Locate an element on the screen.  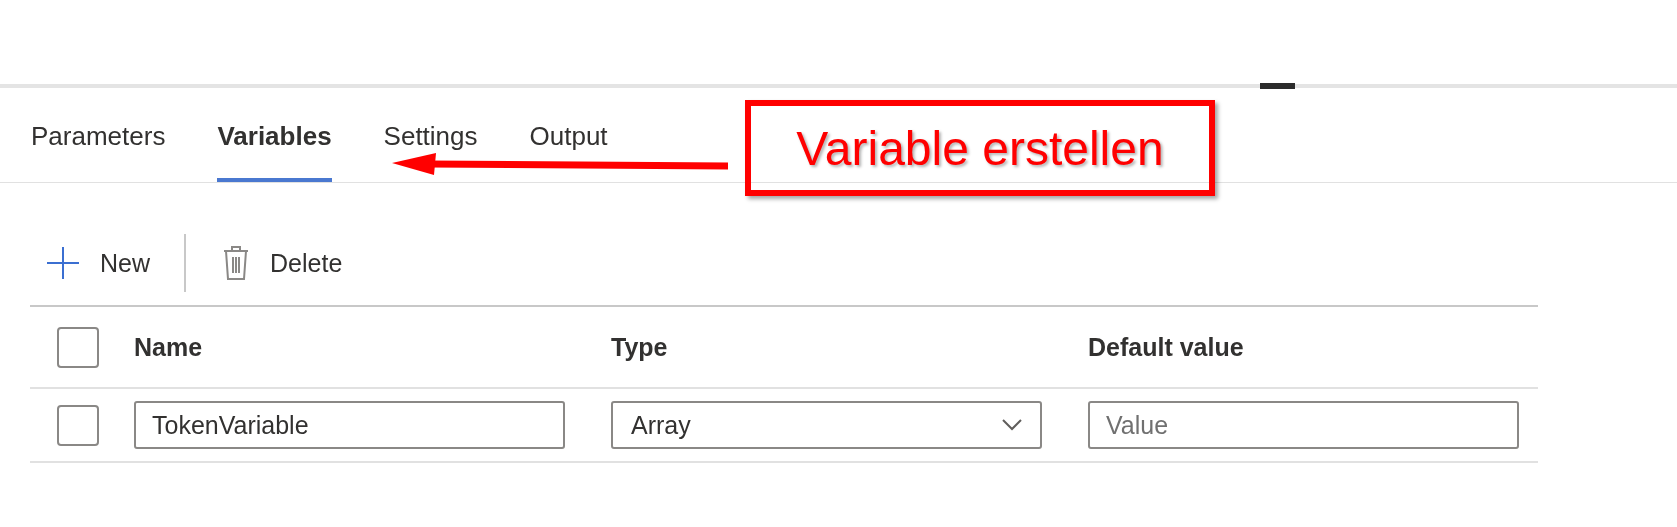
value-field: Value is located at coordinates (1303, 425).